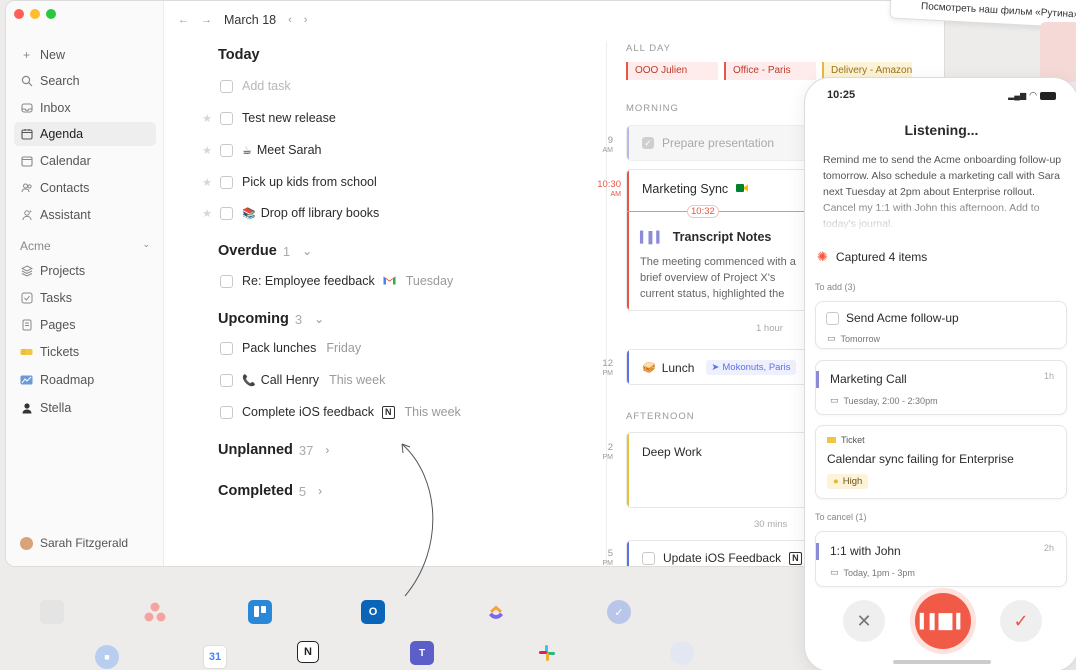 This screenshot has width=1076, height=670. I want to click on event-checkbox, so click(648, 558).